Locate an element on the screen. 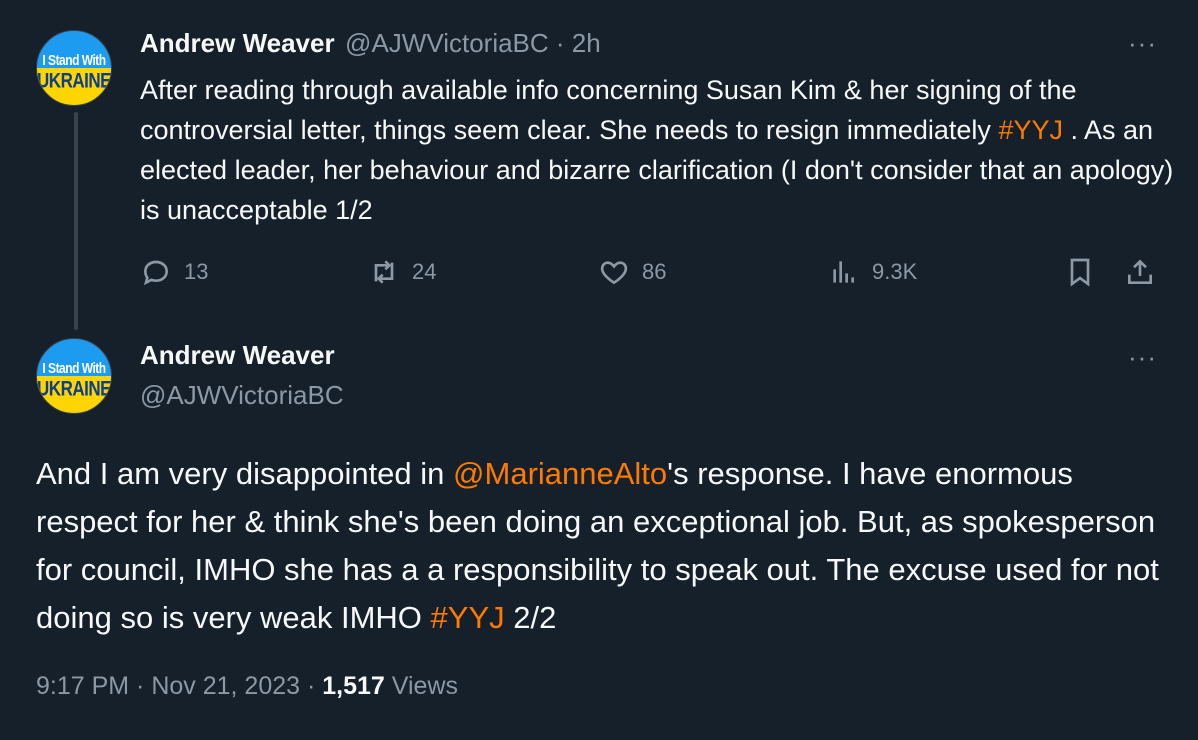  retweet-count: 24 is located at coordinates (424, 271).